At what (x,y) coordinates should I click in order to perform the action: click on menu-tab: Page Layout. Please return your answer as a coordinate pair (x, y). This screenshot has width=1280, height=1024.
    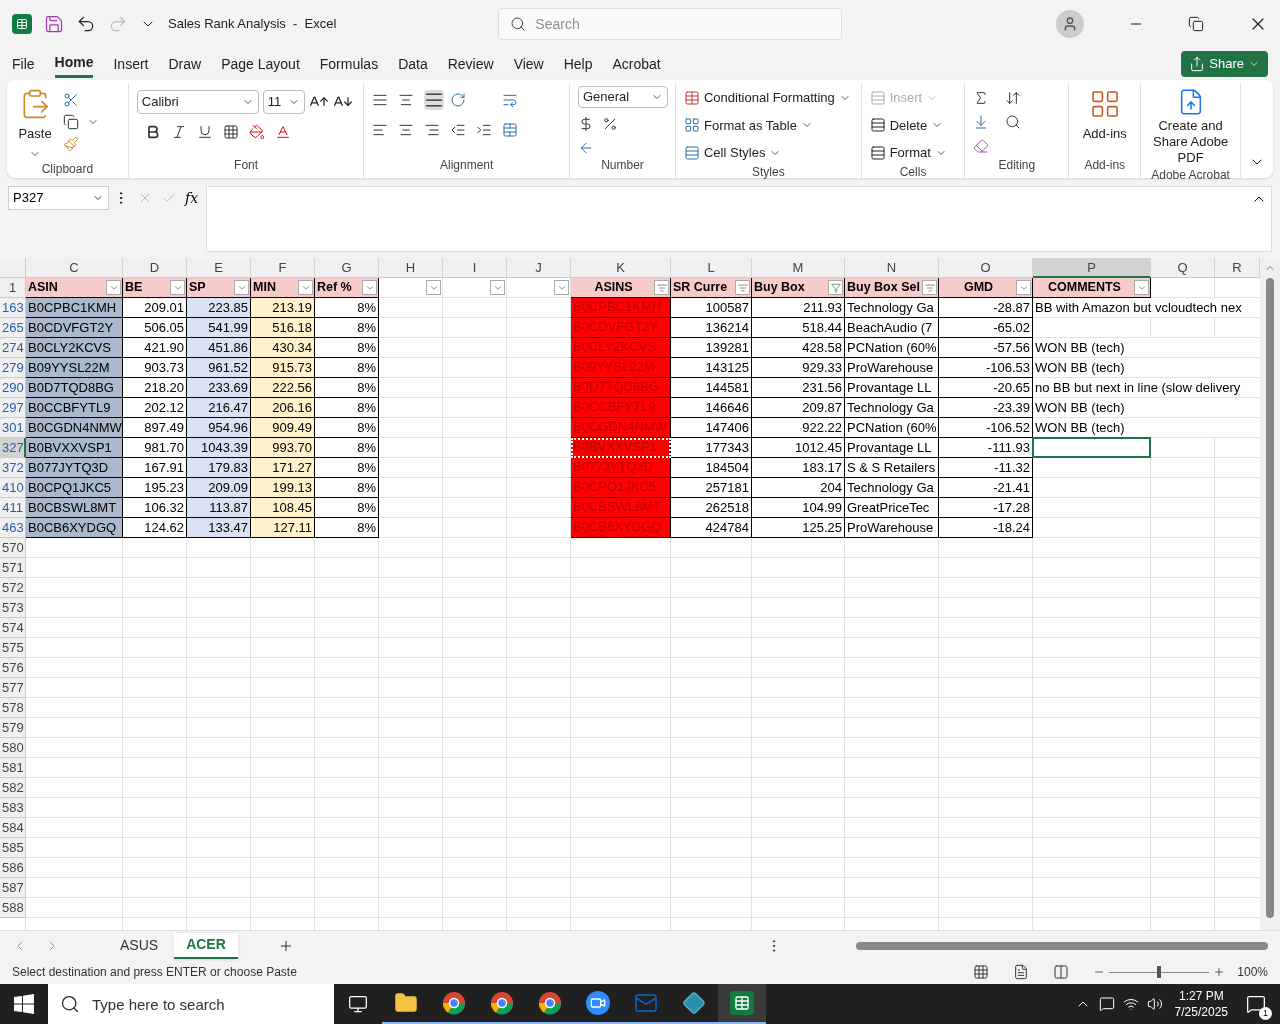
    Looking at the image, I should click on (260, 64).